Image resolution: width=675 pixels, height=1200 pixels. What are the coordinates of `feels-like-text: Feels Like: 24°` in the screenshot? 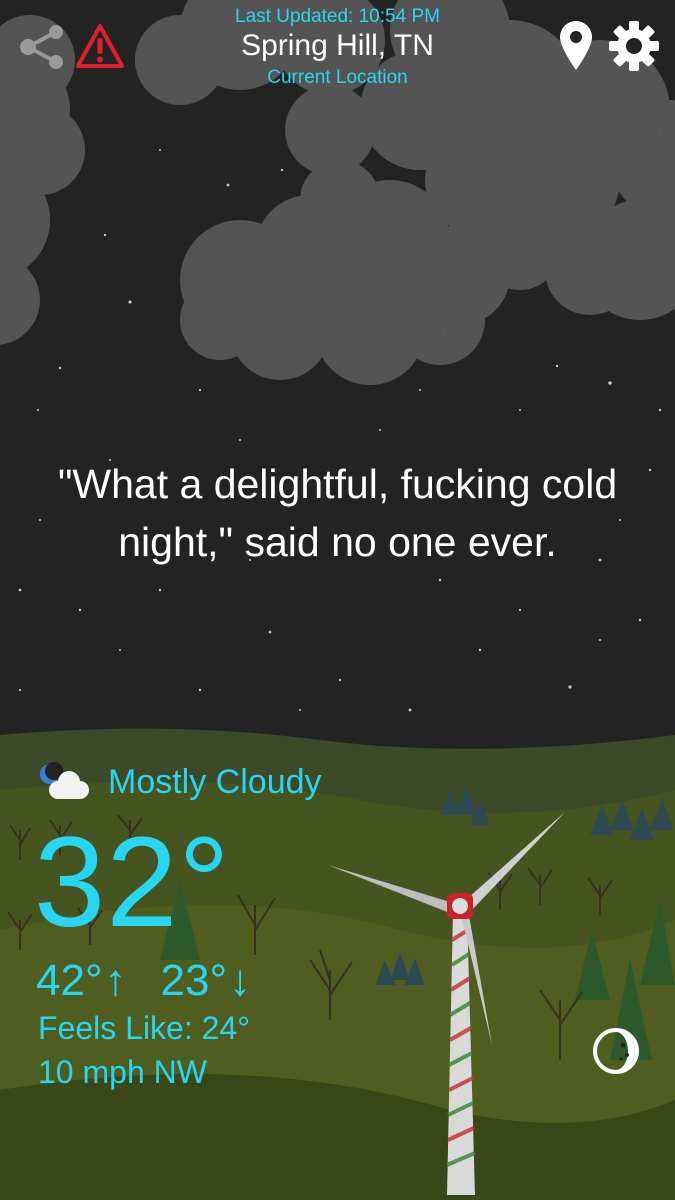 It's located at (144, 1028).